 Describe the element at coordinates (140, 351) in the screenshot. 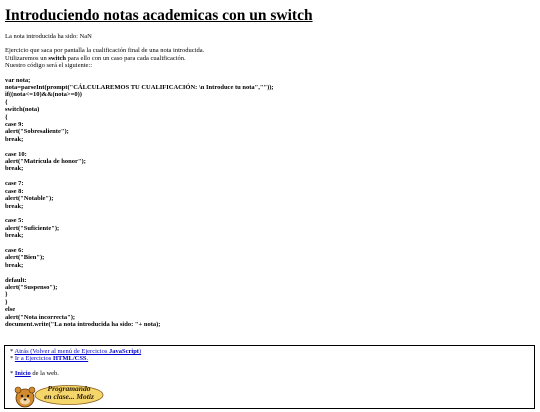

I see `back-link-close: )` at that location.